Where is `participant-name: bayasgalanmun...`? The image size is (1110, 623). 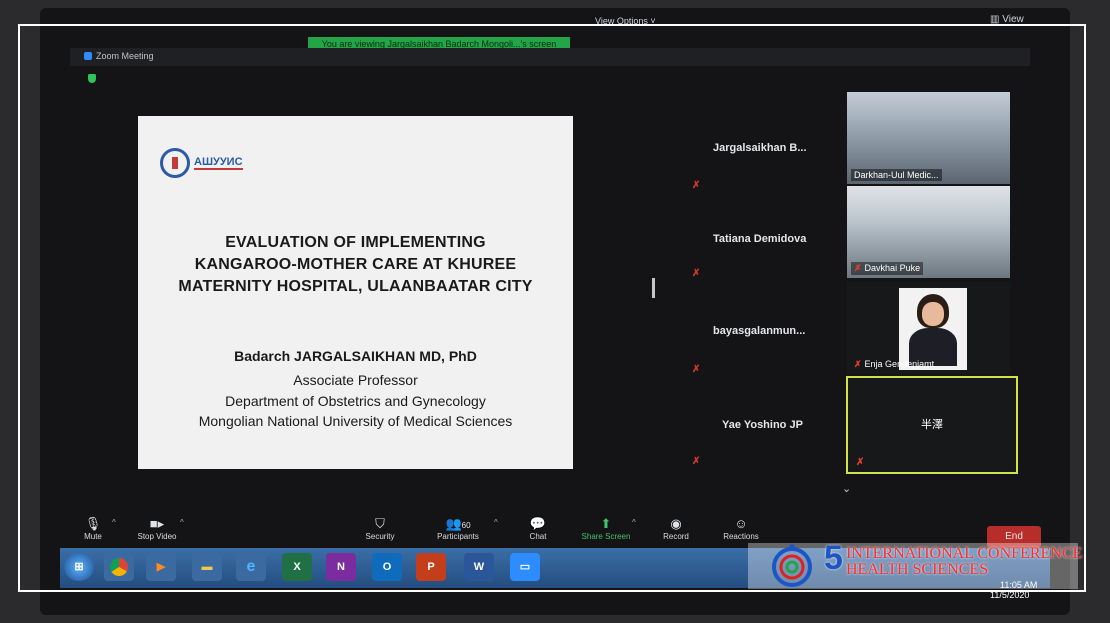
participant-name: bayasgalanmun... is located at coordinates (759, 331).